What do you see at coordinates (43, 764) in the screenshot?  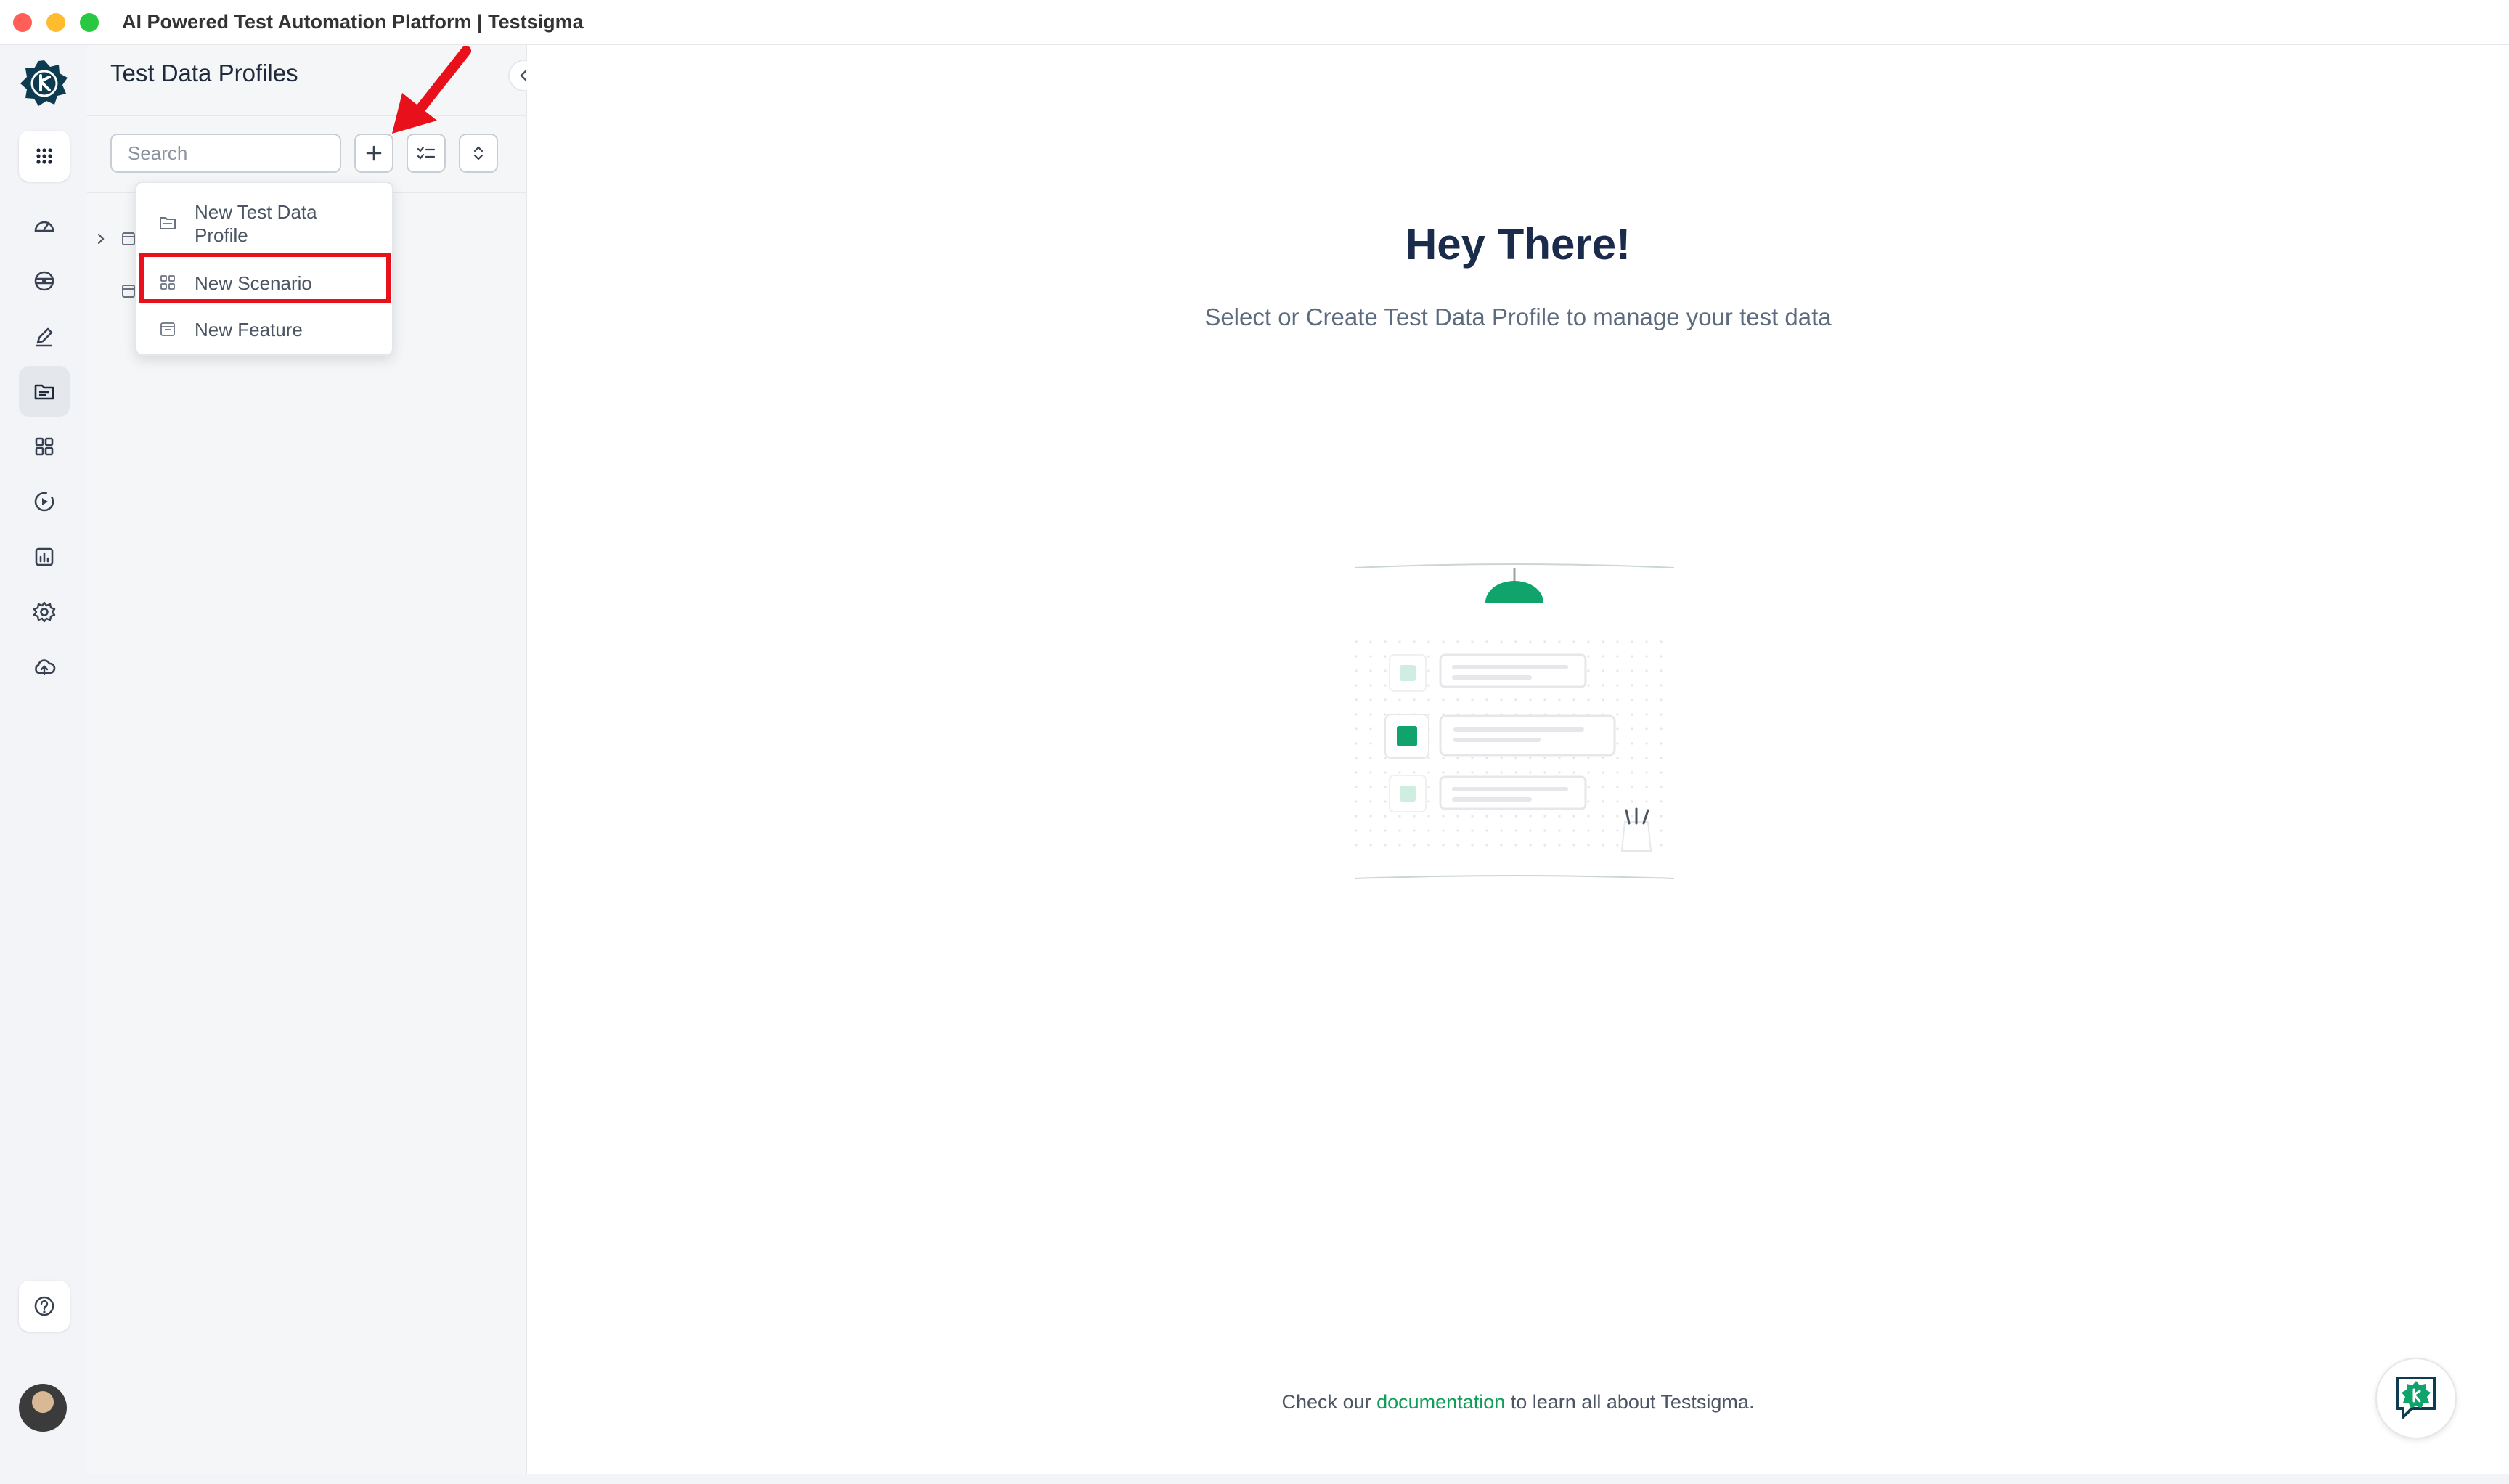 I see `left-nav-rail` at bounding box center [43, 764].